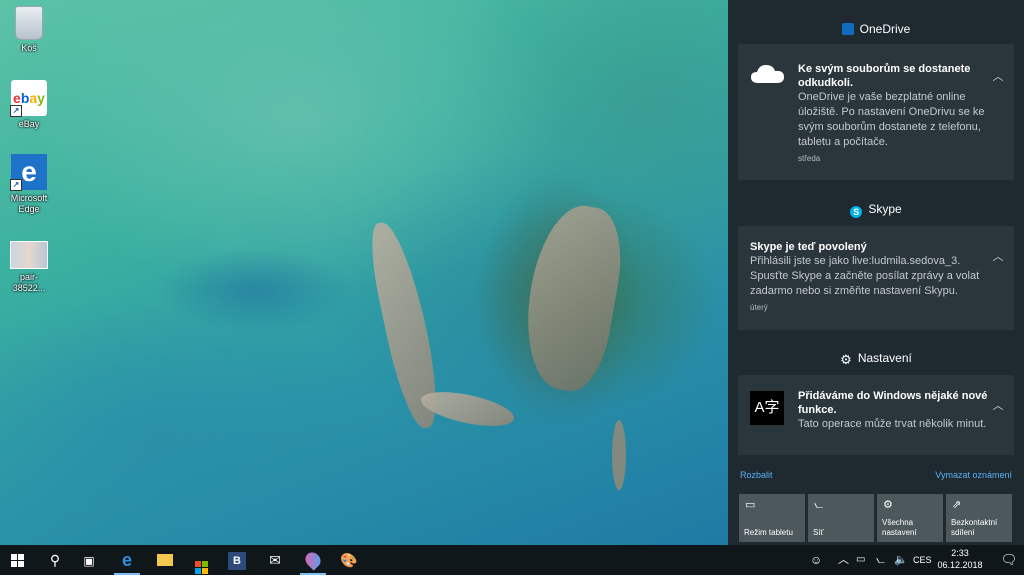 The width and height of the screenshot is (1024, 576). I want to click on search-button: ⚲, so click(55, 560).